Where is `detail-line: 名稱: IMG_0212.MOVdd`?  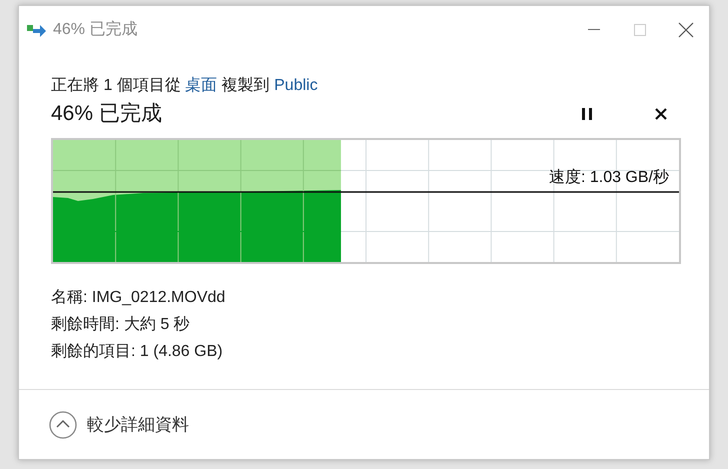 detail-line: 名稱: IMG_0212.MOVdd is located at coordinates (138, 298).